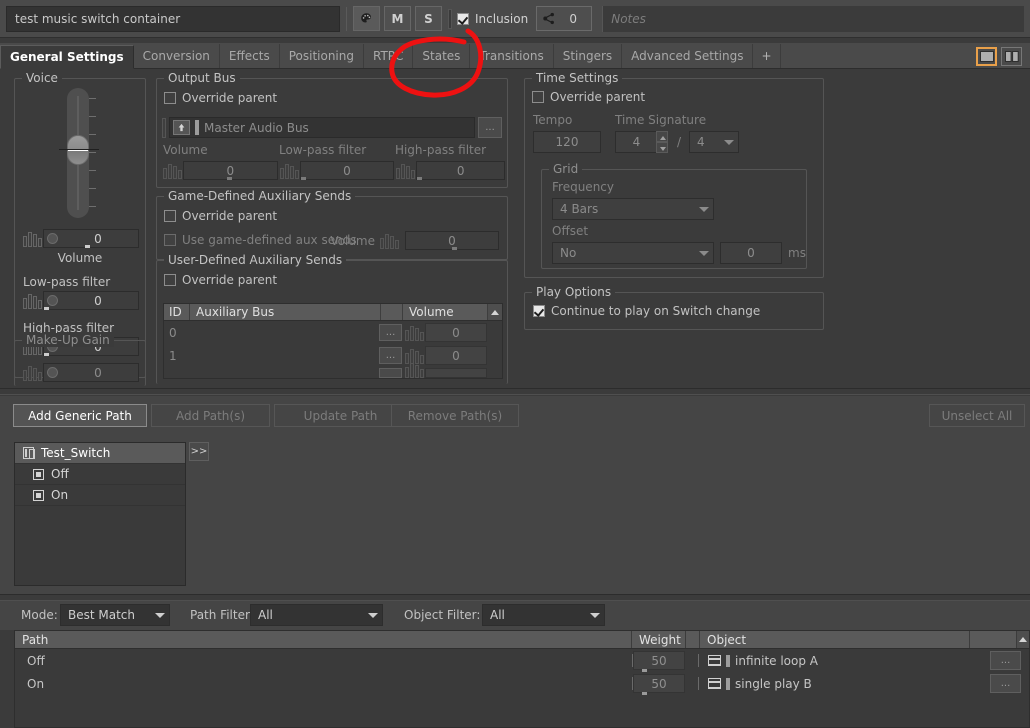  Describe the element at coordinates (633, 253) in the screenshot. I see `offset-combo: No` at that location.